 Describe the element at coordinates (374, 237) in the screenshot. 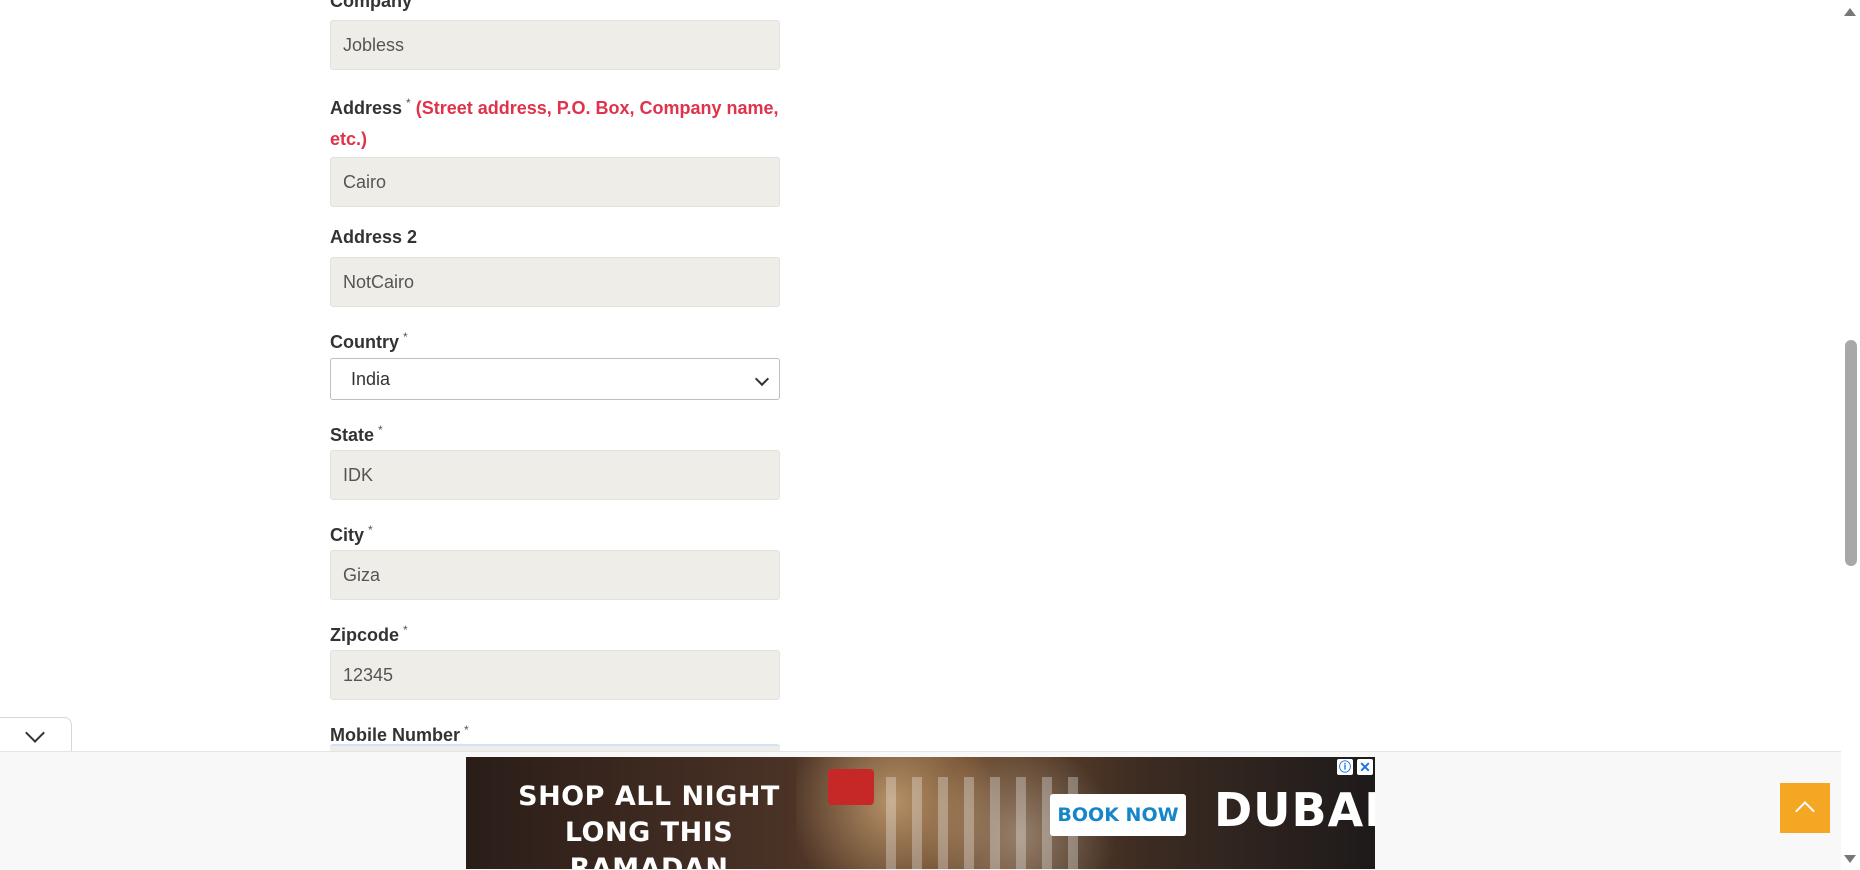

I see `address2-label: Address 2` at that location.